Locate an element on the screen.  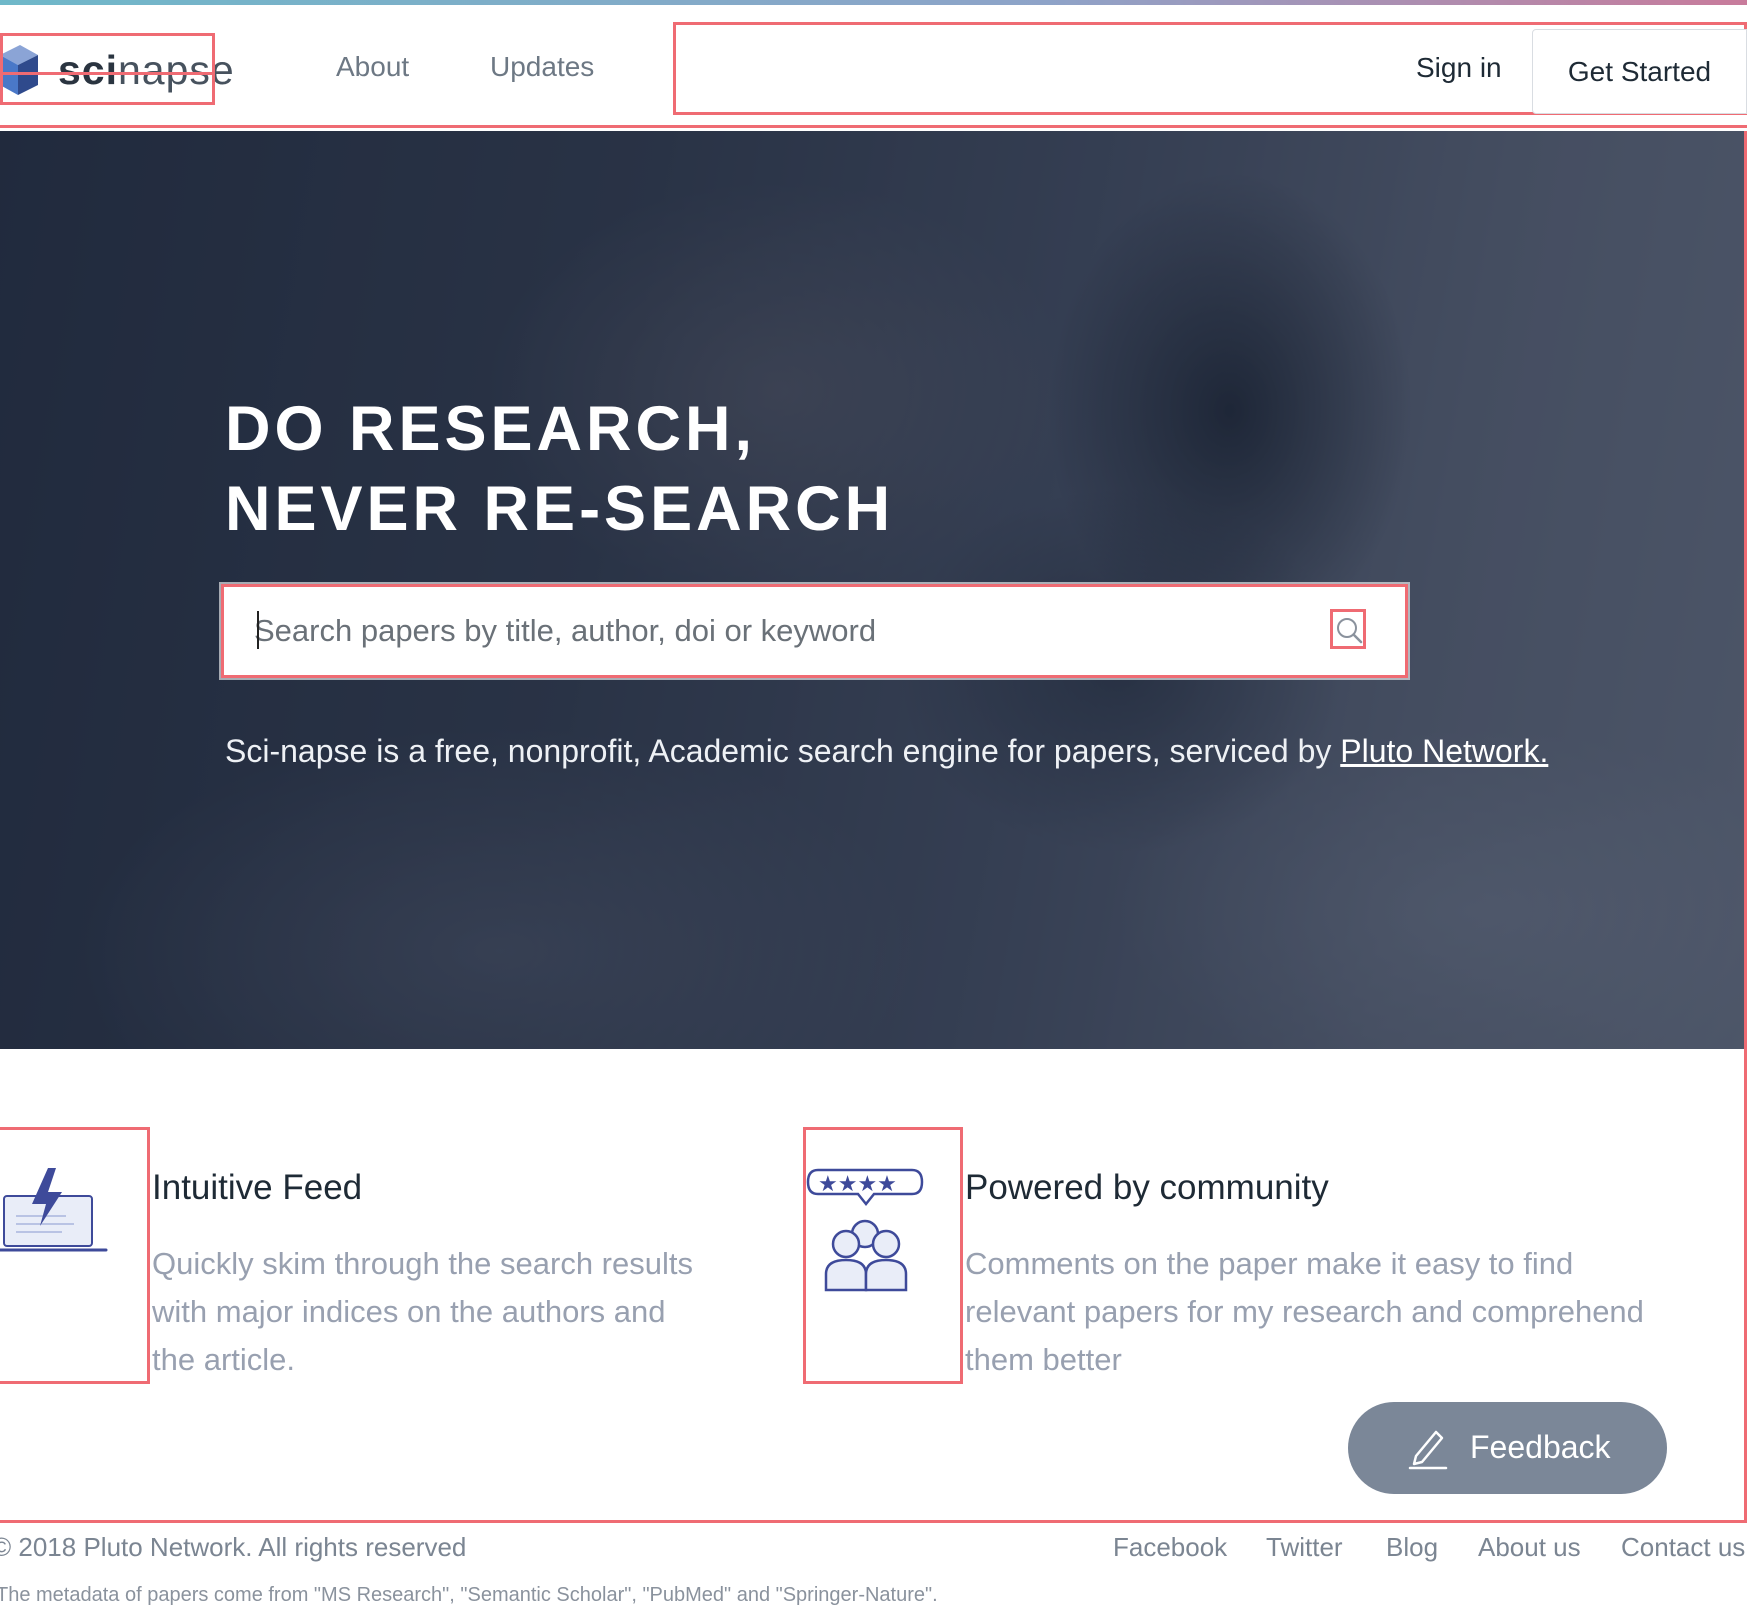
community-rating-icon: ★★★★ is located at coordinates (865, 1230).